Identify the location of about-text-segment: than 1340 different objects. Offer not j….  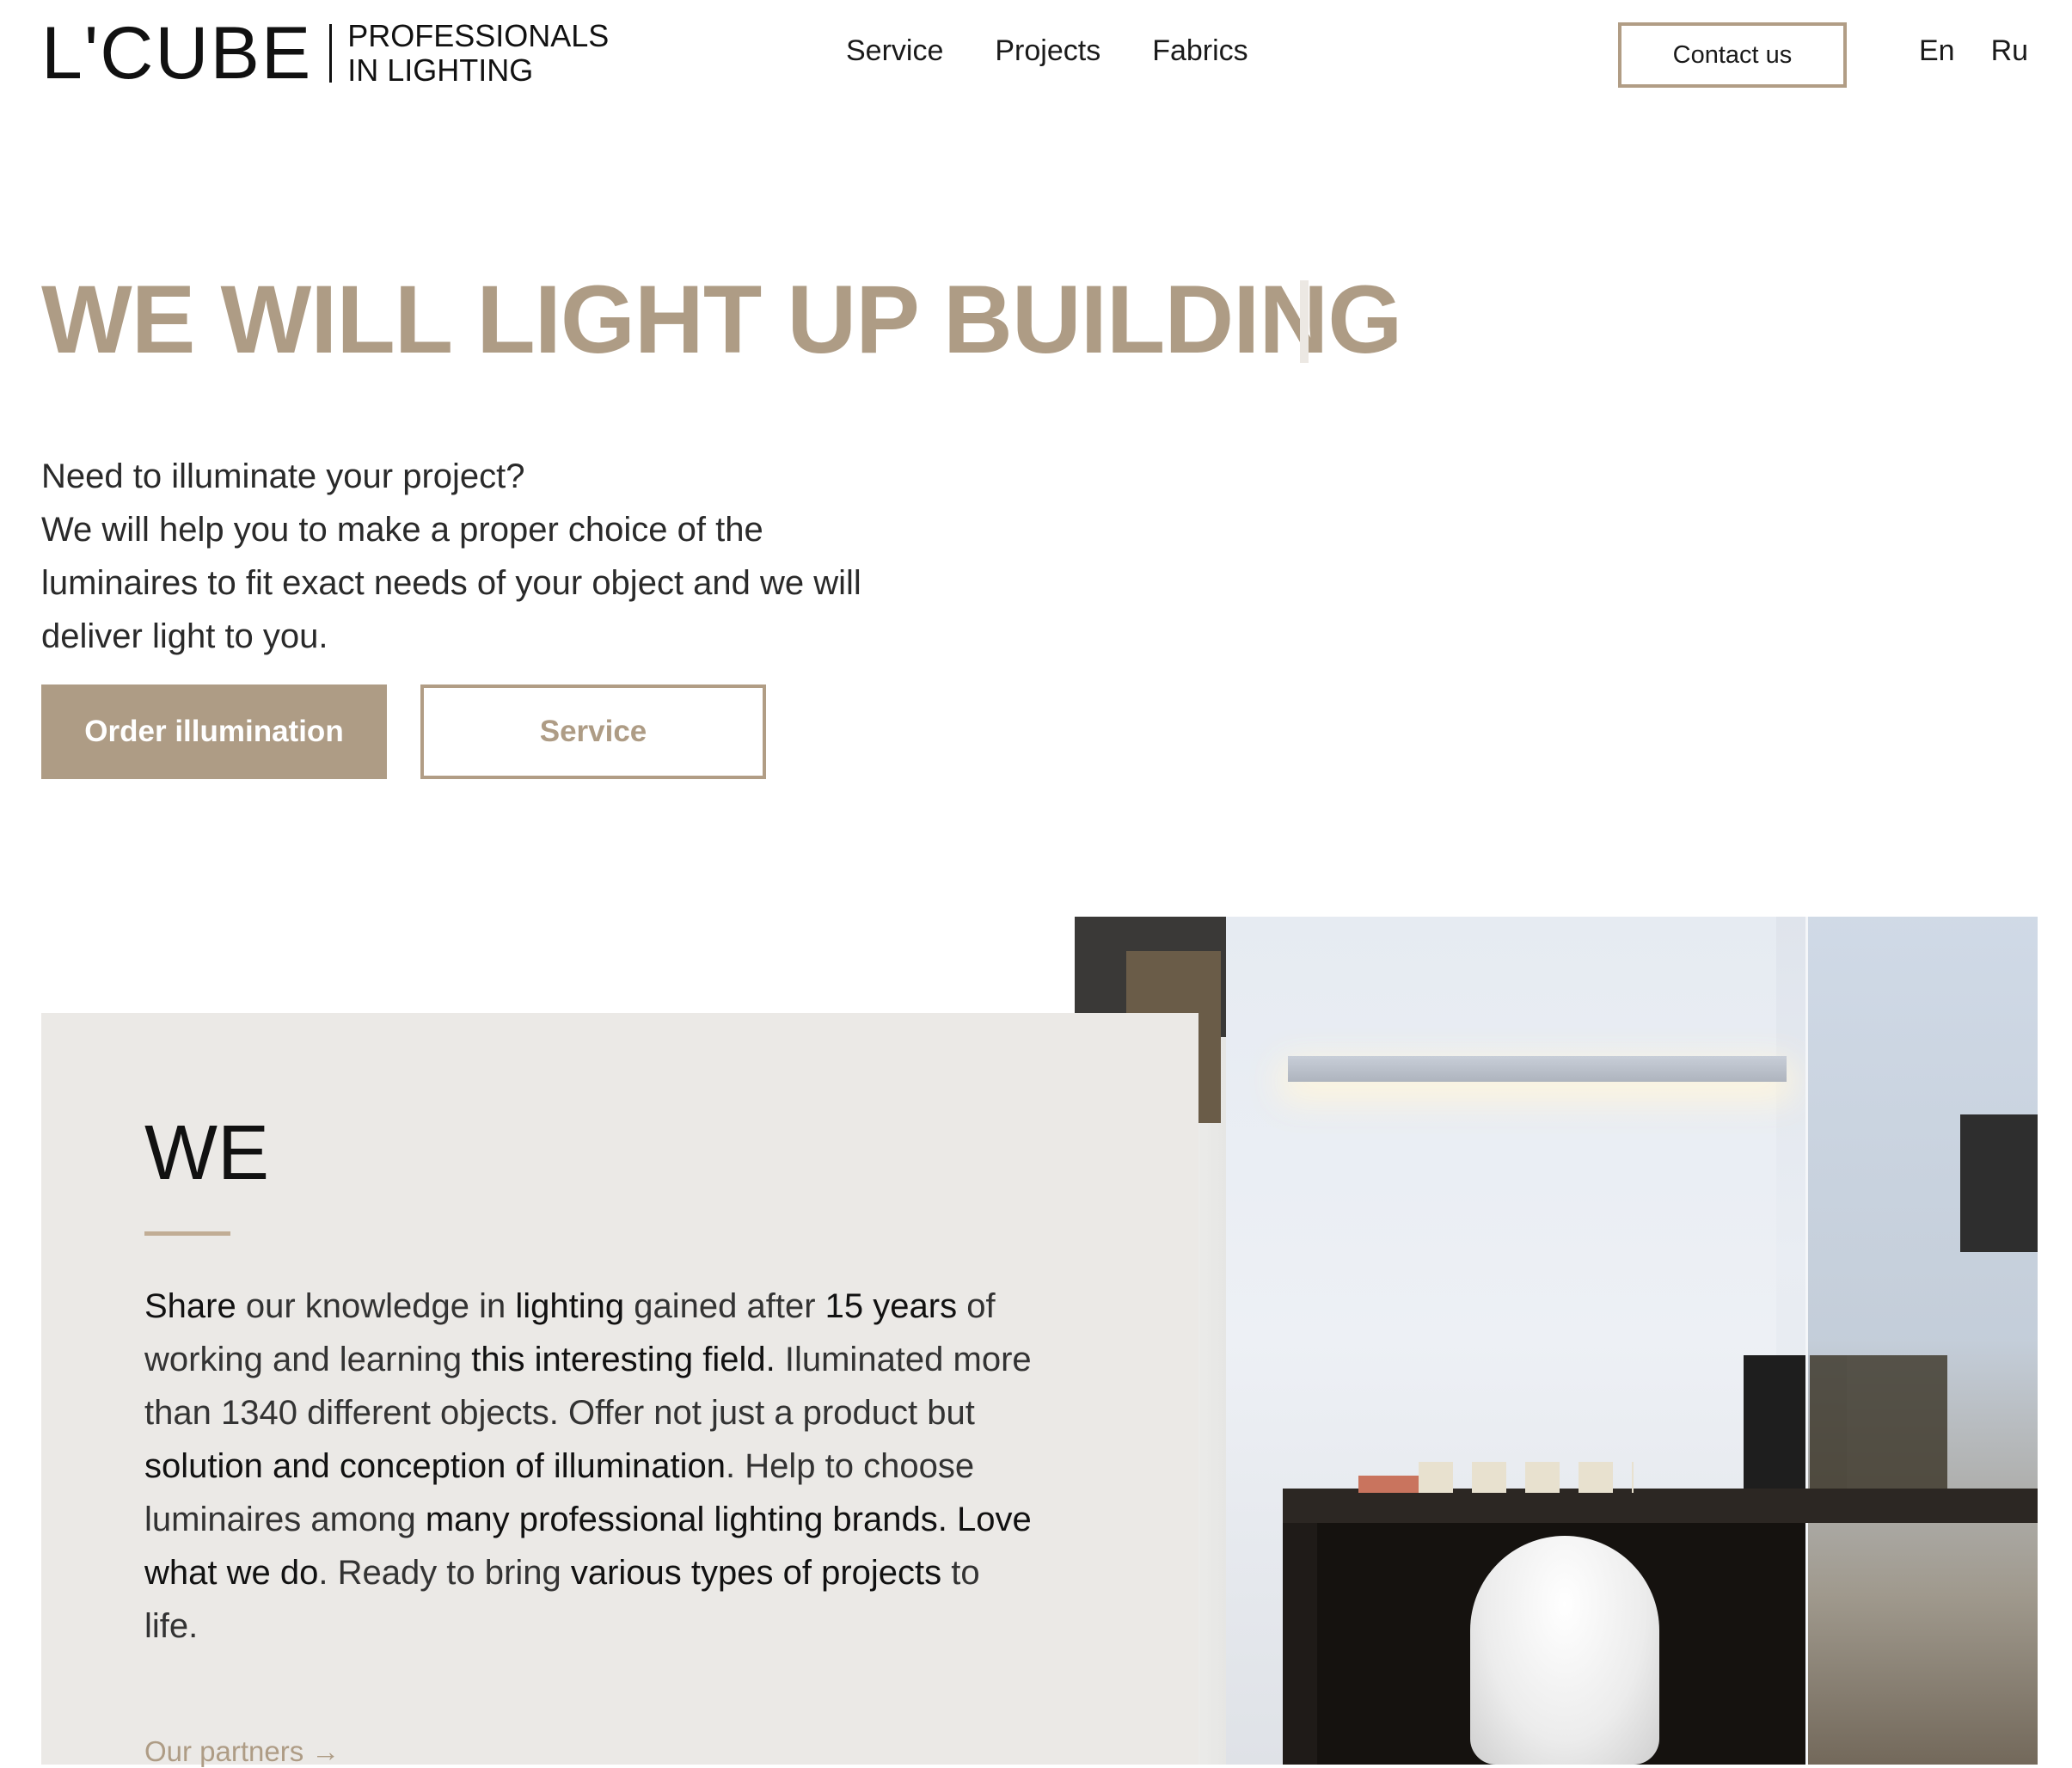
(560, 1413).